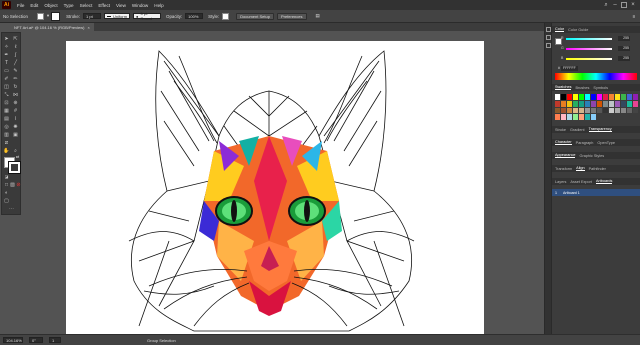  I want to click on rotate-view-field: 0°, so click(36, 340).